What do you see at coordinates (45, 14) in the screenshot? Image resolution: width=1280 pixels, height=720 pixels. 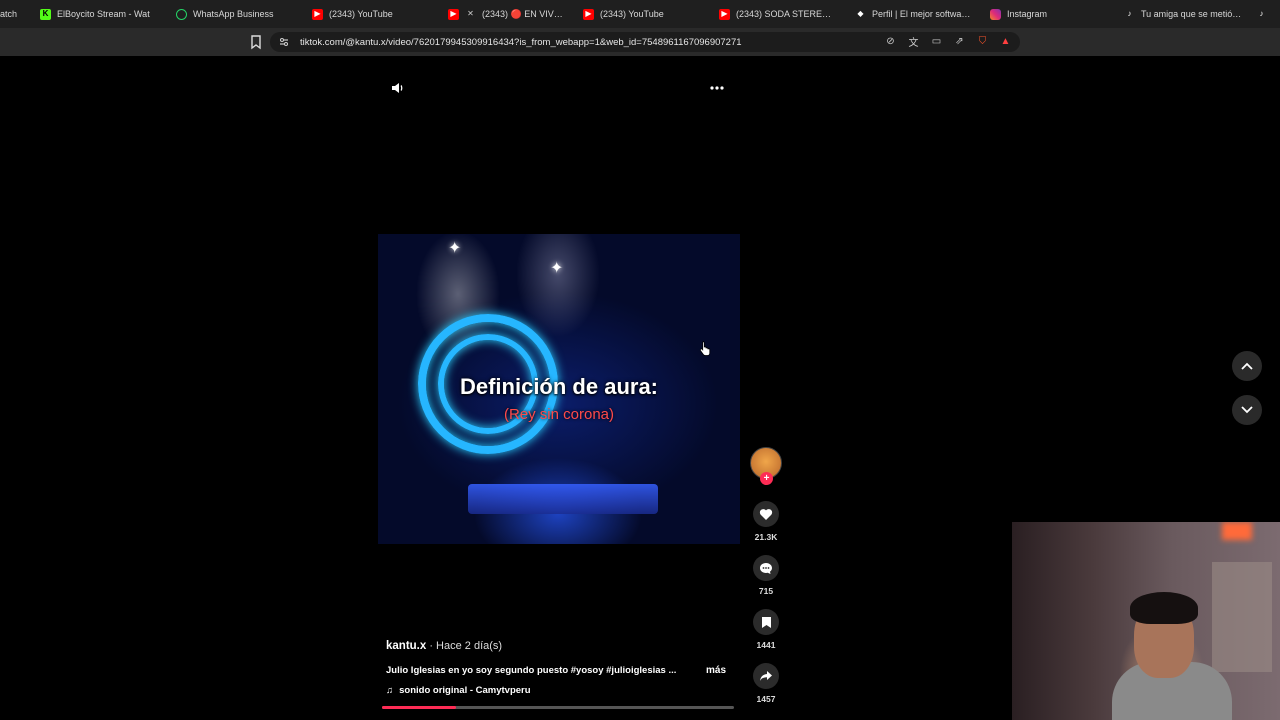 I see `kick-icon: K` at bounding box center [45, 14].